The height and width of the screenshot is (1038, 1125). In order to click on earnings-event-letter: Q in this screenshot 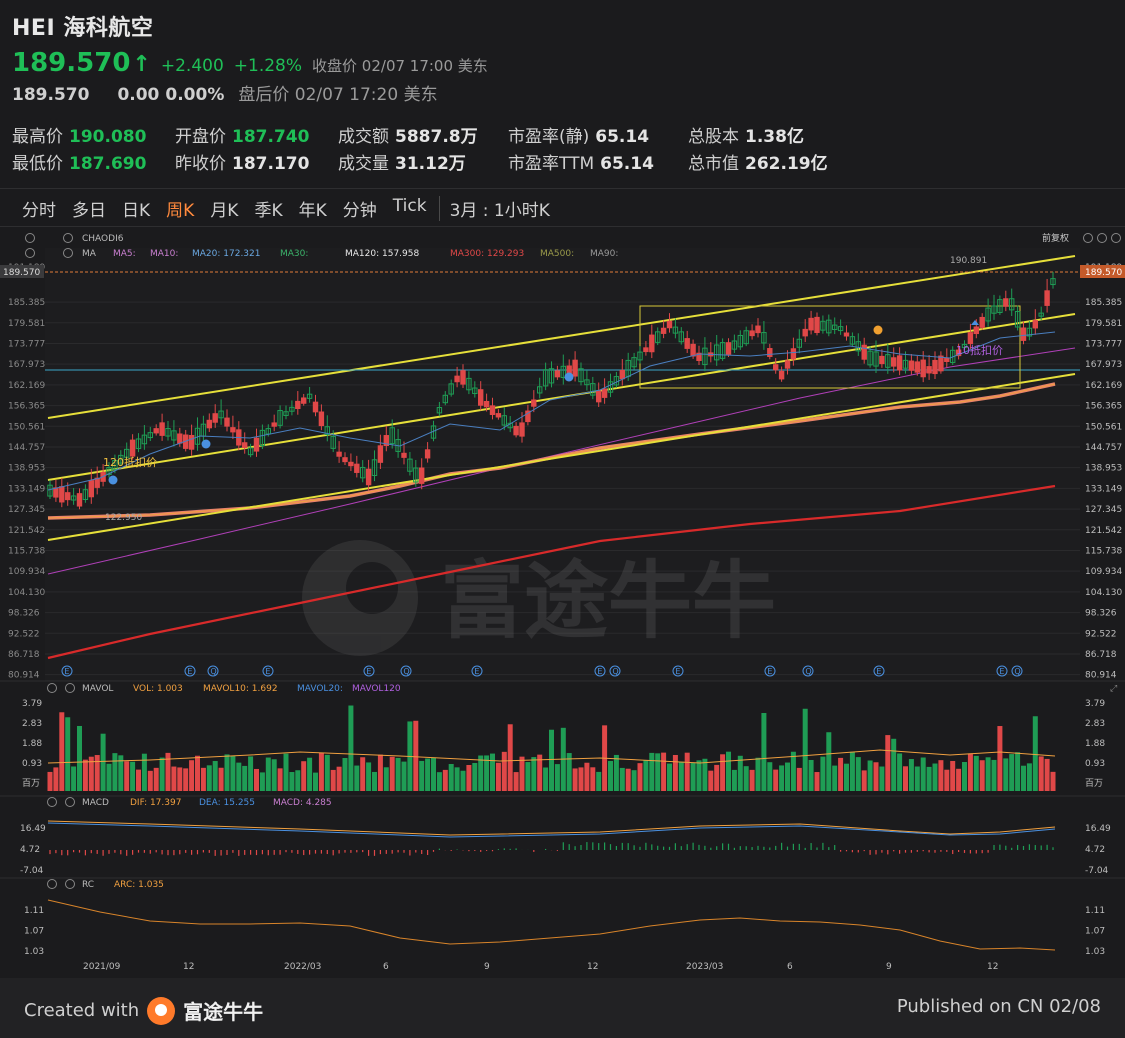, I will do `click(406, 671)`.